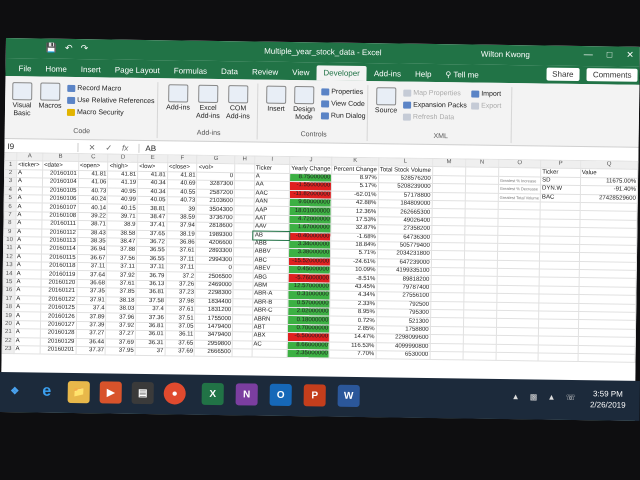 This screenshot has width=640, height=480. Describe the element at coordinates (486, 94) in the screenshot. I see `import-button: Import` at that location.